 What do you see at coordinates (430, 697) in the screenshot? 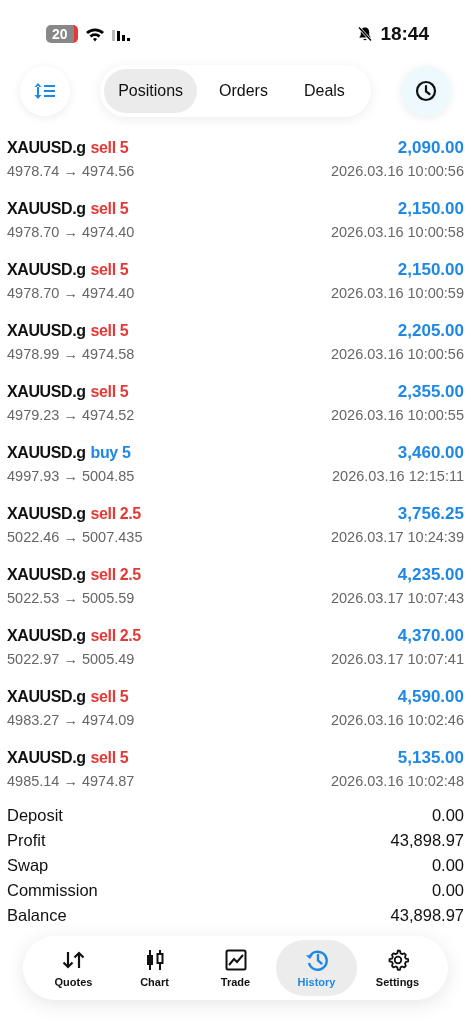
I see `profit-value: 4,590.00` at bounding box center [430, 697].